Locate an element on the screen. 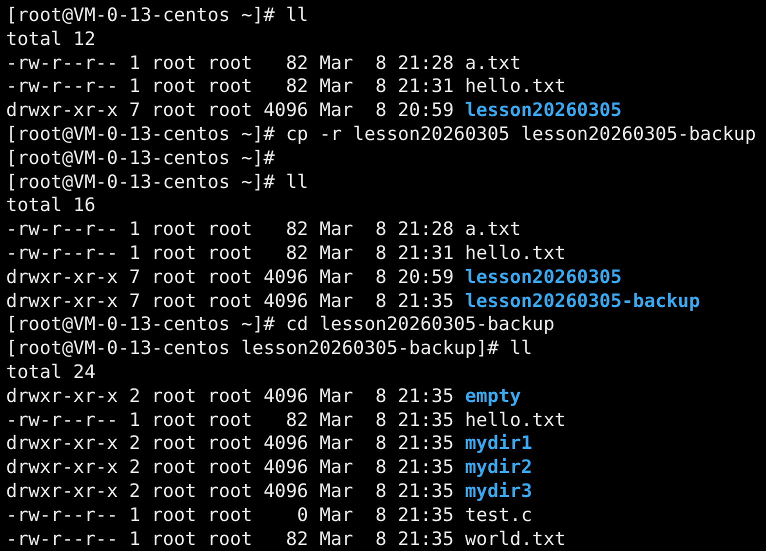  directory-name: lesson20260305-backup is located at coordinates (582, 302).